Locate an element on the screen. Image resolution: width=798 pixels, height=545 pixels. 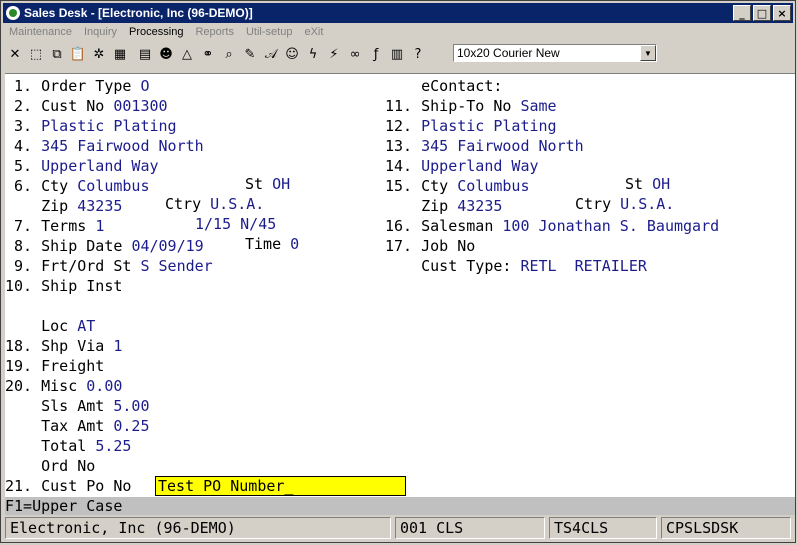
document-icon: ▥ is located at coordinates (397, 54).